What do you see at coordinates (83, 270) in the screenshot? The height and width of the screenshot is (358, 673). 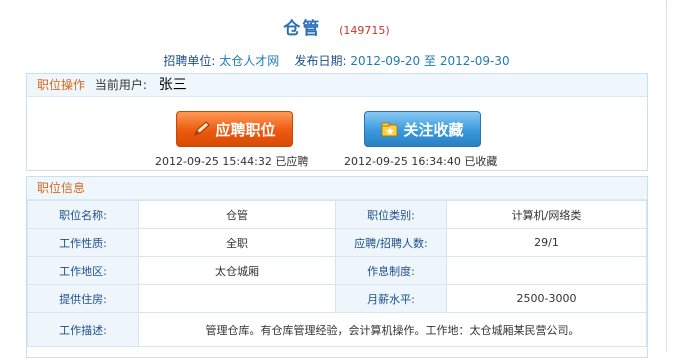 I see `row-label: 工作地区:` at bounding box center [83, 270].